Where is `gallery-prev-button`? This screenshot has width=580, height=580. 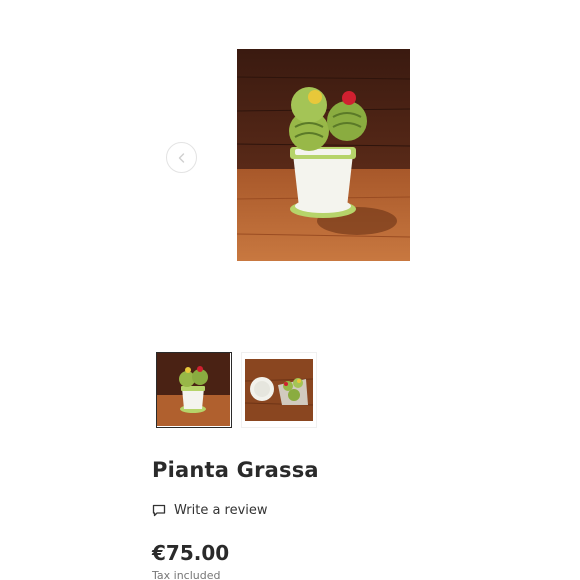
gallery-prev-button is located at coordinates (181, 157).